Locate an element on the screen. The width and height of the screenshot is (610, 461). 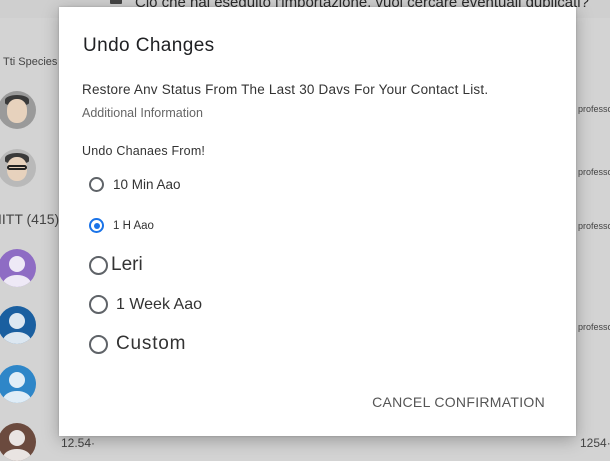
option-1-hour-ago: 1 H Aao is located at coordinates (121, 225).